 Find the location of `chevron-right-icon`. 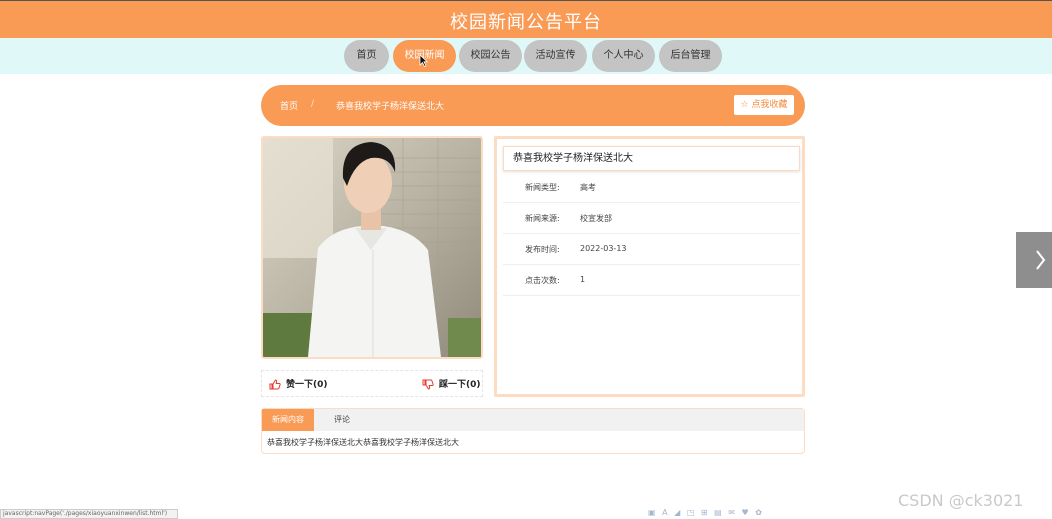

chevron-right-icon is located at coordinates (1041, 260).